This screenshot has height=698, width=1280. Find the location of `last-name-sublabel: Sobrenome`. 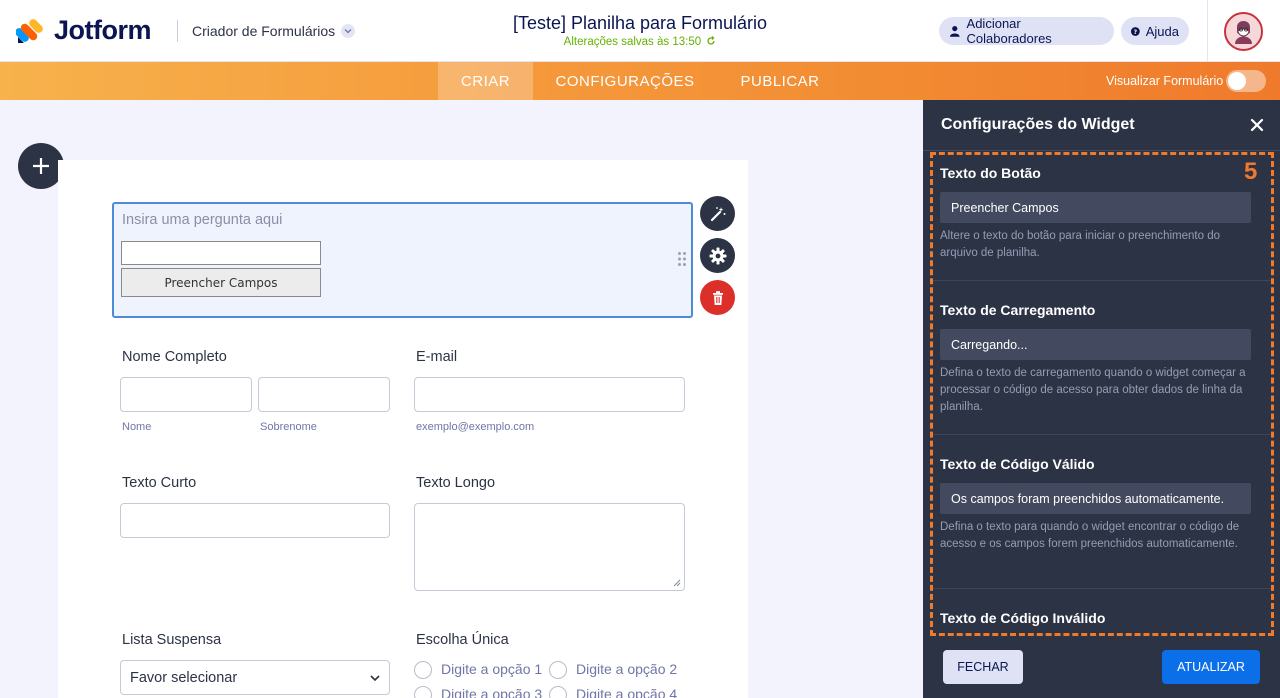

last-name-sublabel: Sobrenome is located at coordinates (288, 427).